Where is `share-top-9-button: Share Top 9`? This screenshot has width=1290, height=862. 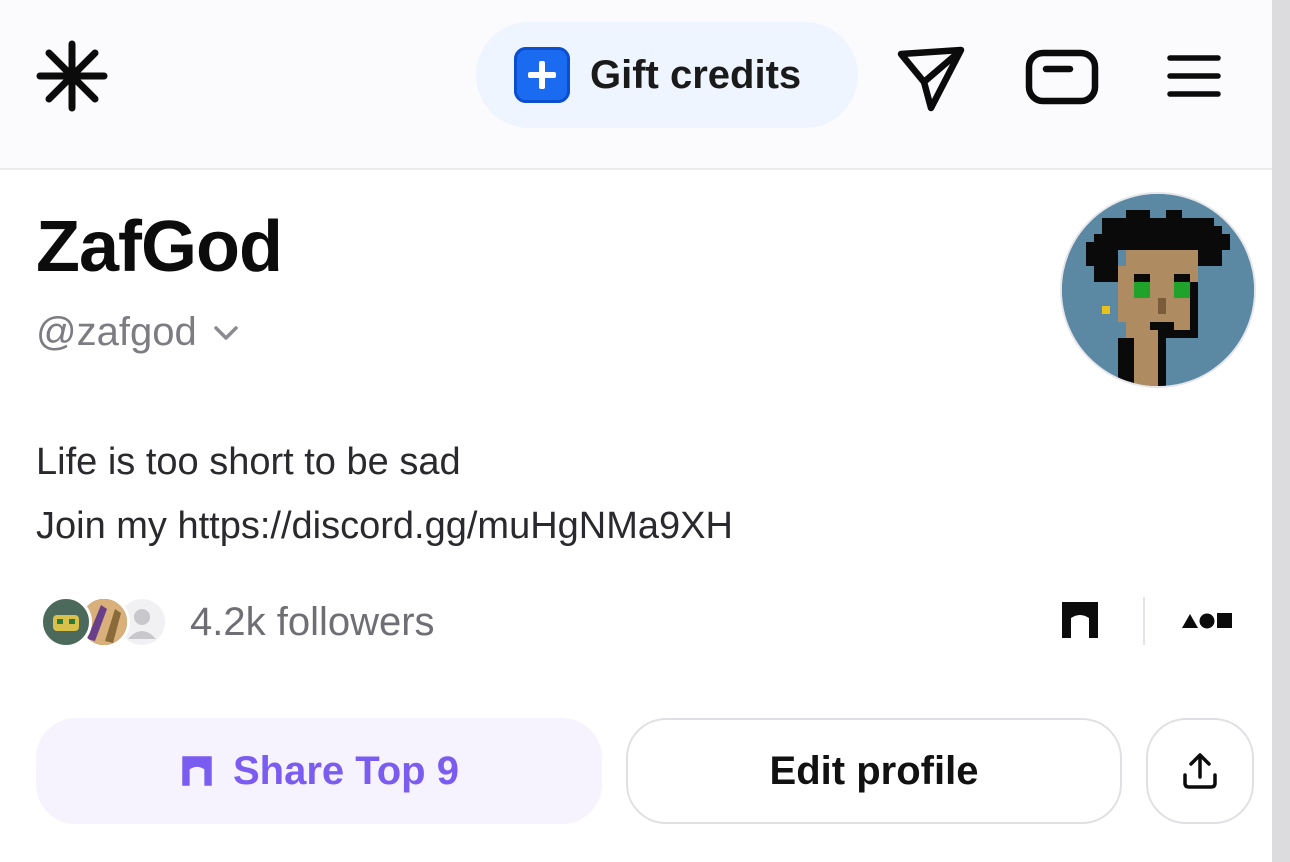 share-top-9-button: Share Top 9 is located at coordinates (319, 771).